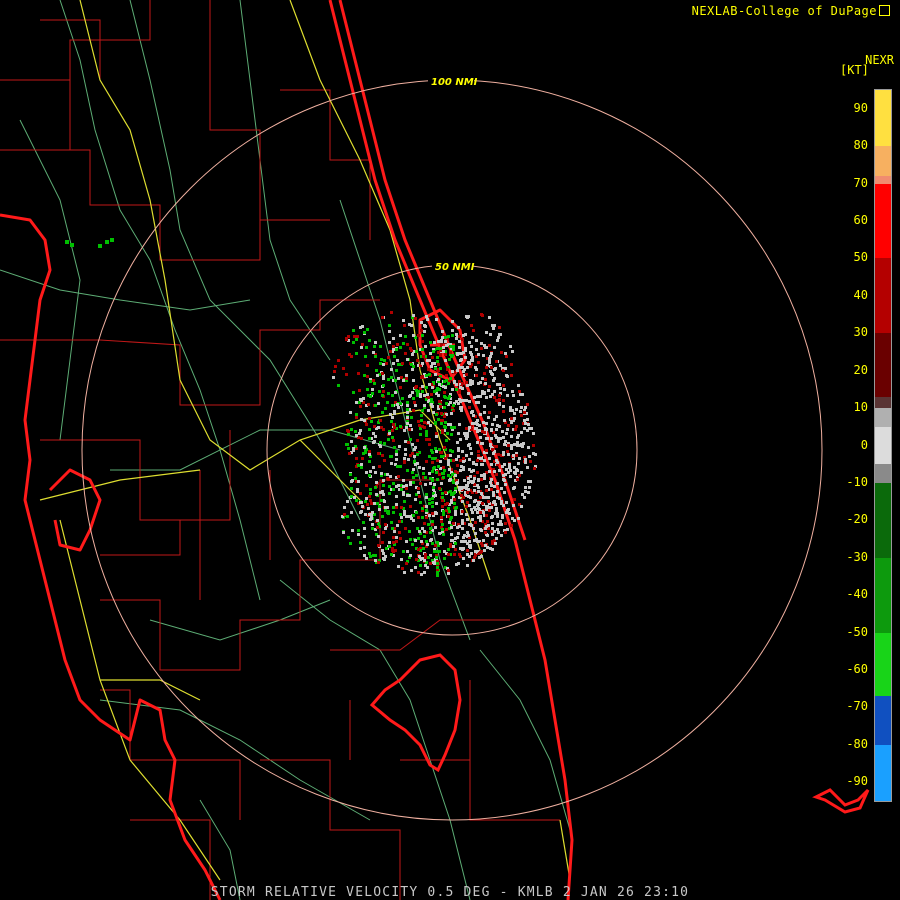  Describe the element at coordinates (883, 221) in the screenshot. I see `legend-band` at that location.